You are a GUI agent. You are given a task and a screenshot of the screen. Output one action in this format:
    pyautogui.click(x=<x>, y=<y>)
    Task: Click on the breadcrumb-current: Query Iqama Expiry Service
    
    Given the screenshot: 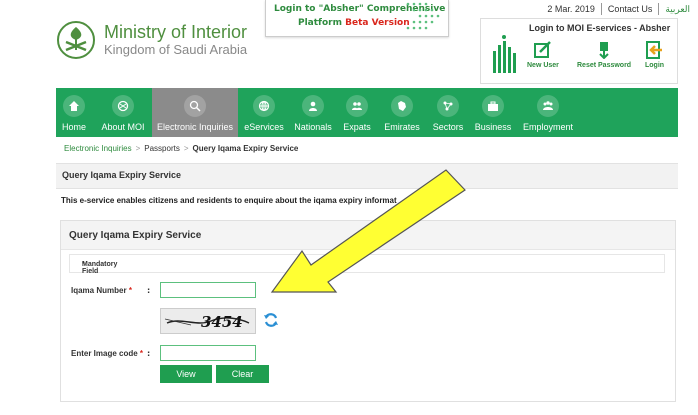 What is the action you would take?
    pyautogui.click(x=245, y=148)
    